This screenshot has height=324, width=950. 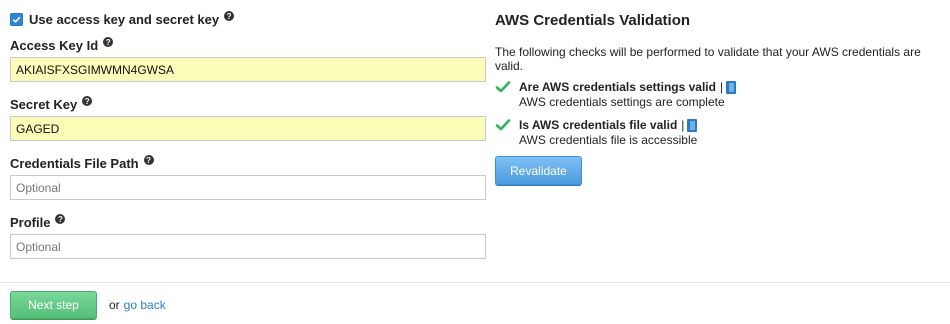 What do you see at coordinates (538, 170) in the screenshot?
I see `revalidate-button: Revalidate` at bounding box center [538, 170].